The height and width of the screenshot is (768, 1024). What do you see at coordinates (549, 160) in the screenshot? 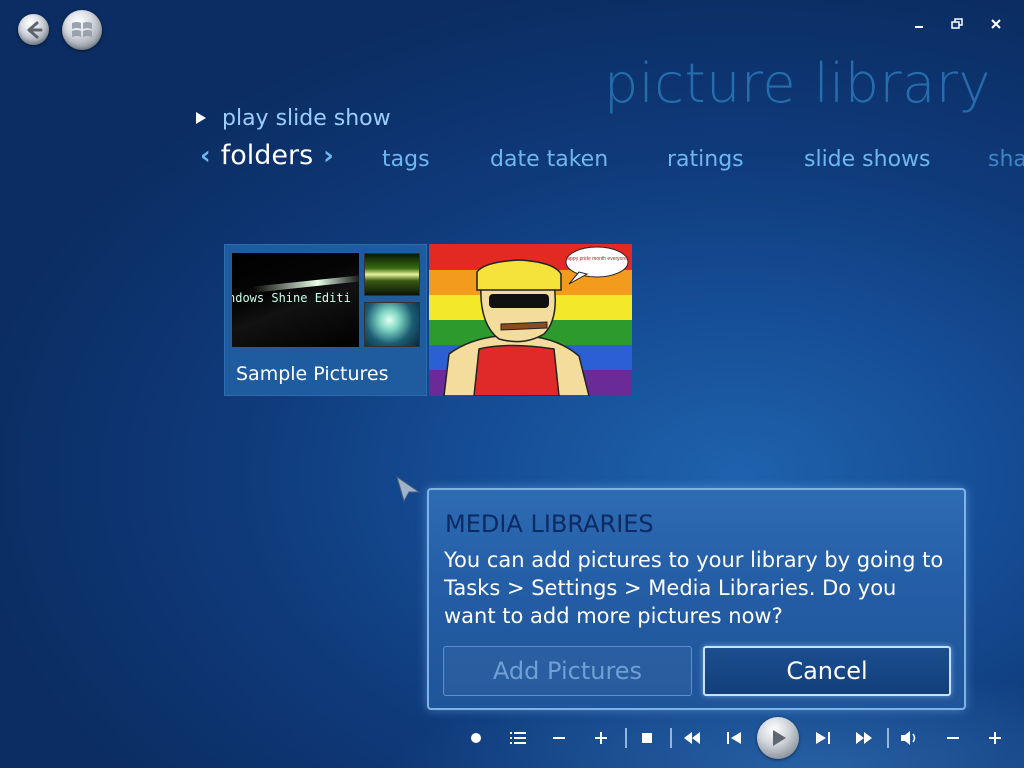
I see `tab-date-taken: date taken` at bounding box center [549, 160].